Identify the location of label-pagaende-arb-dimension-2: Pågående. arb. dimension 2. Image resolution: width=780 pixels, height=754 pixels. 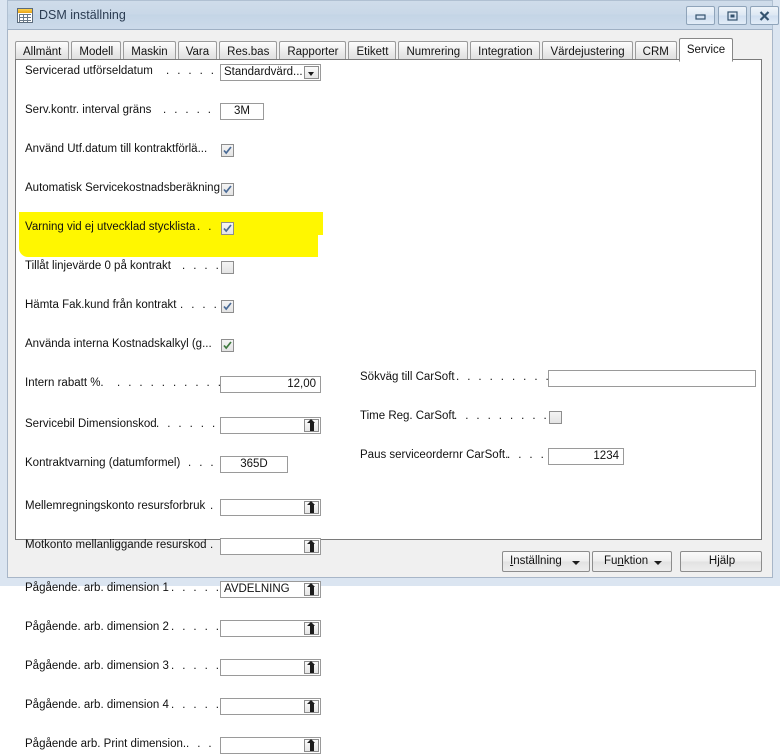
(97, 627).